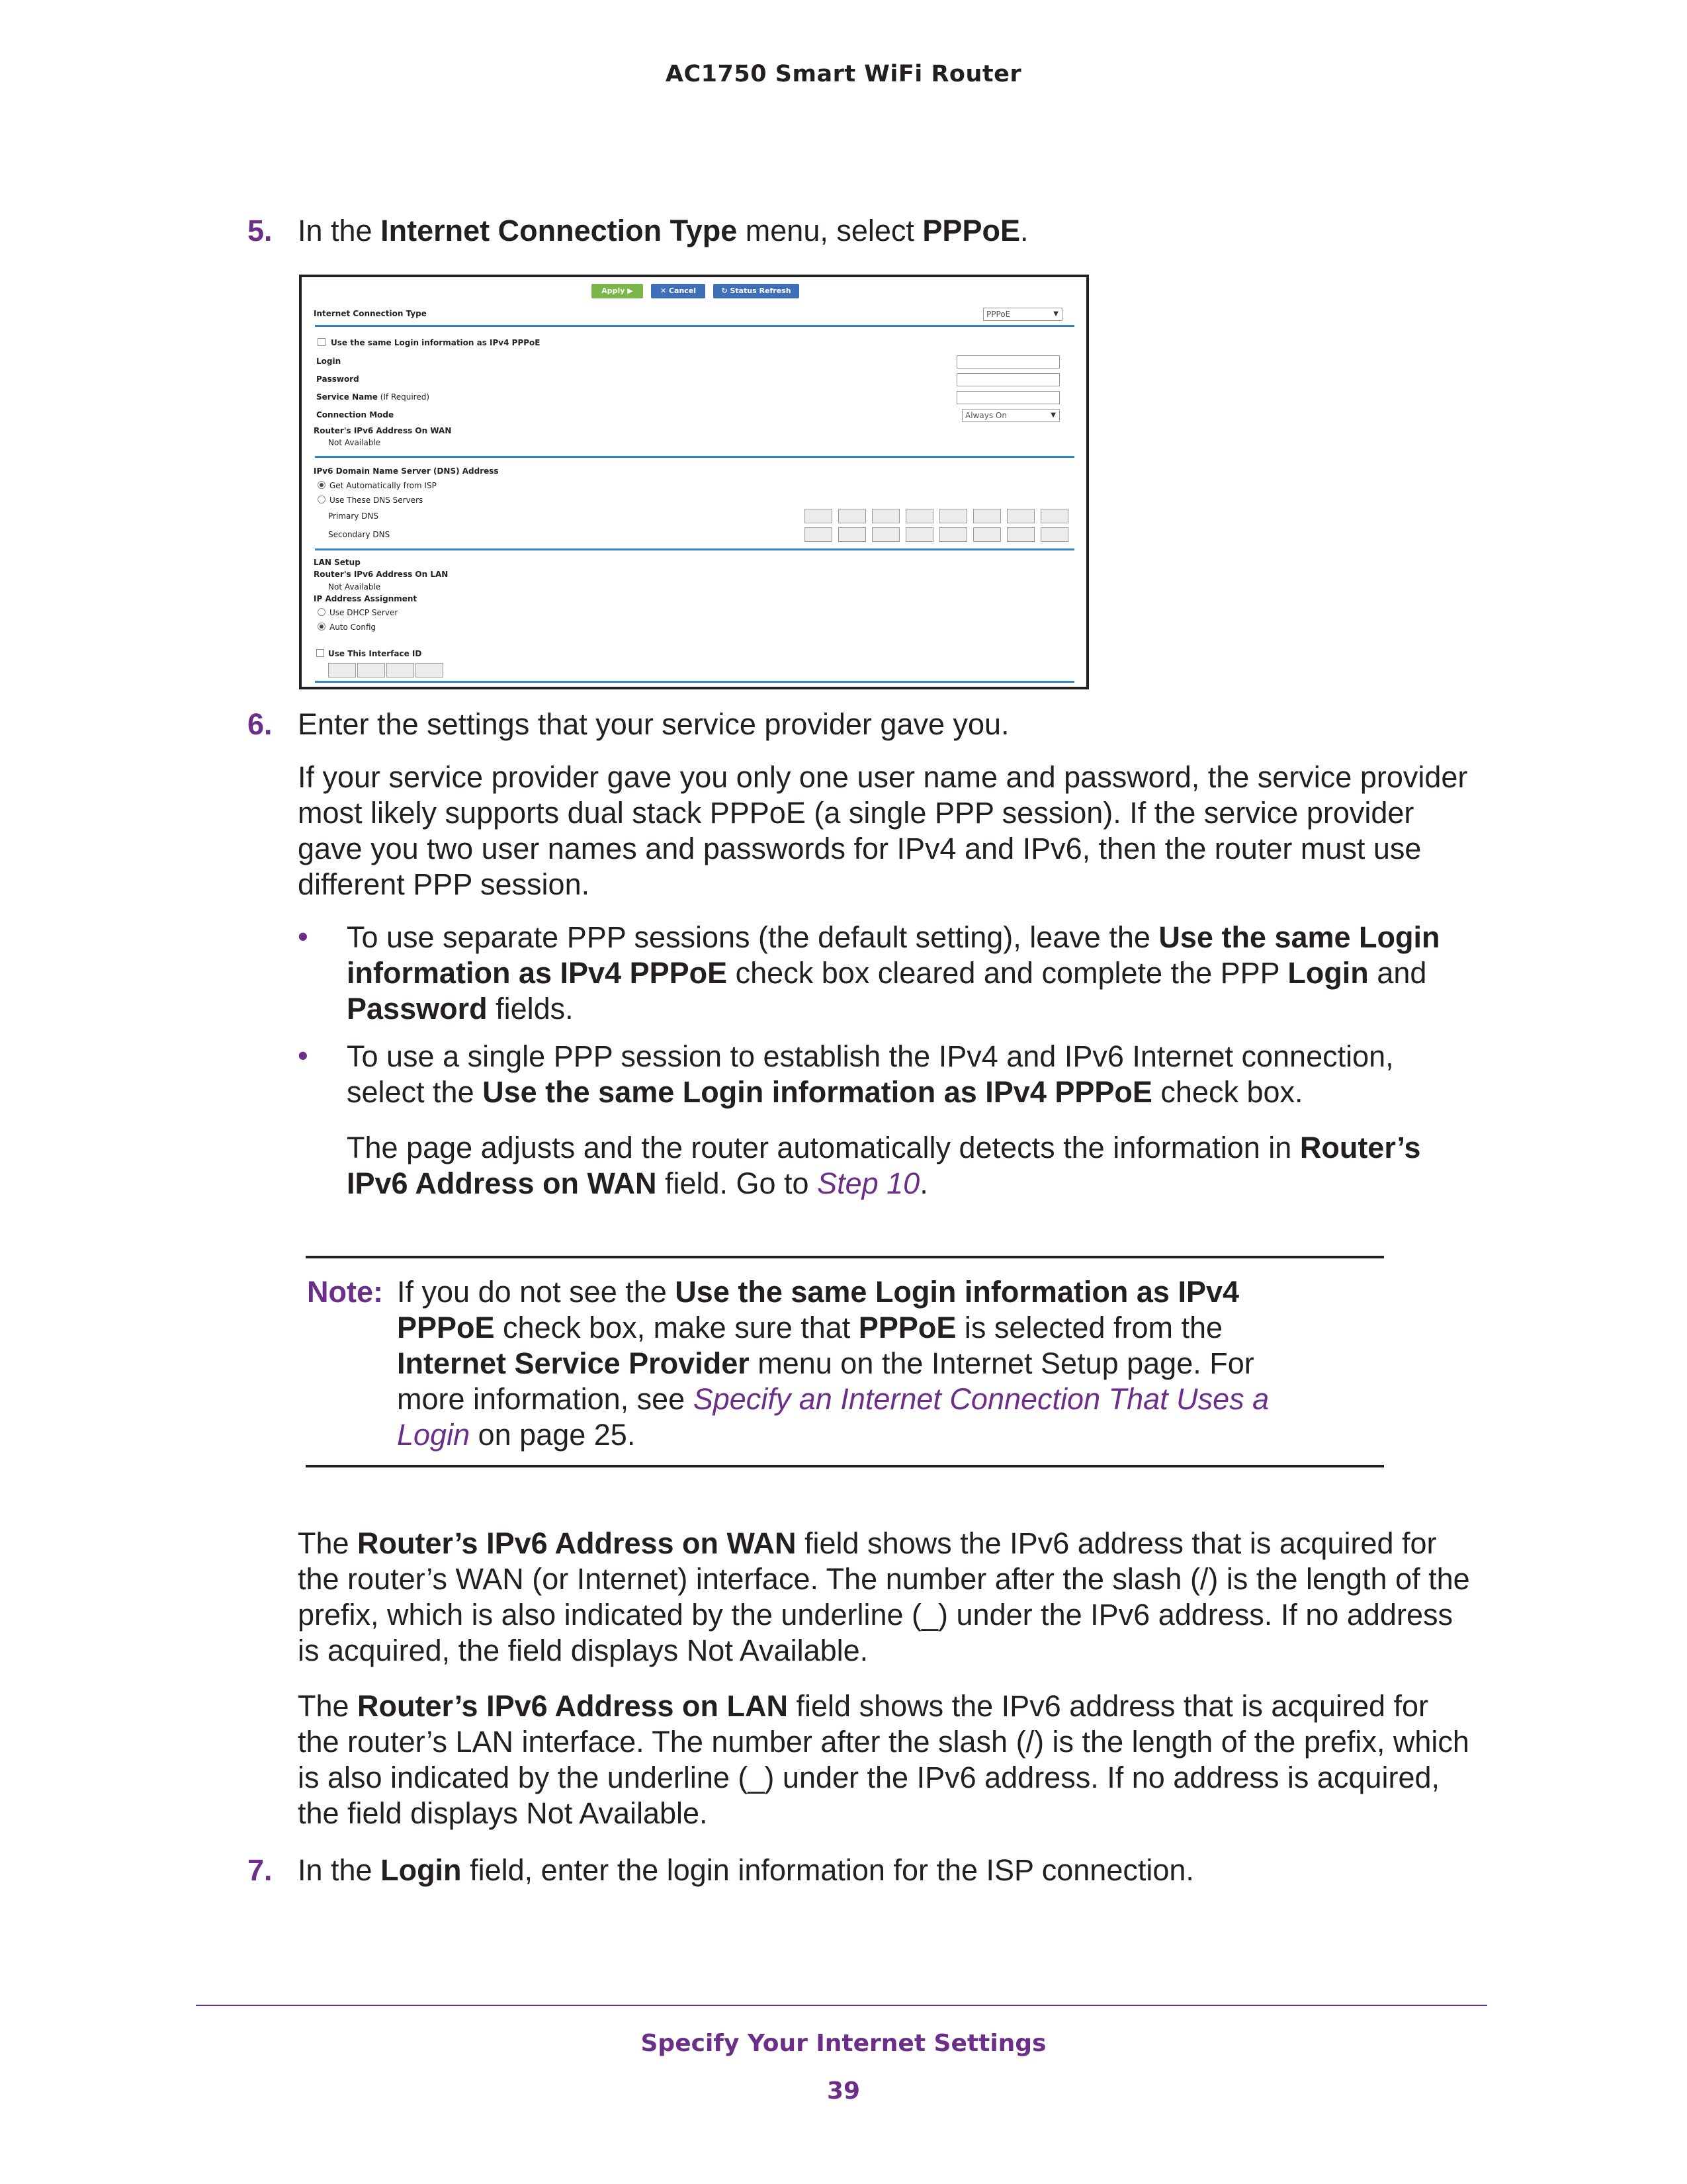 Image resolution: width=1687 pixels, height=2184 pixels. I want to click on interface-id-label: Use This Interface ID, so click(375, 653).